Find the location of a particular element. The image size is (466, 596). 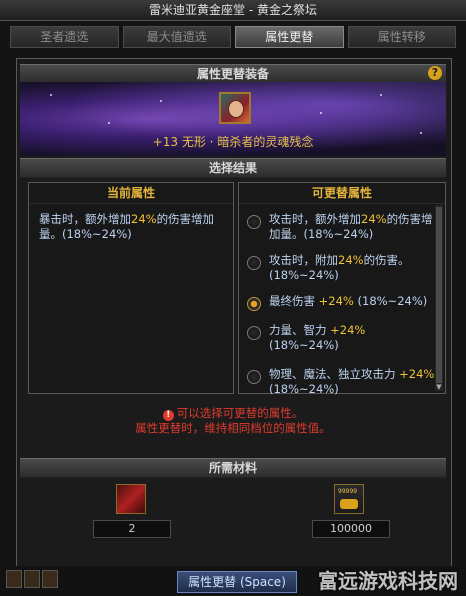

materials-section-title: 所需材料 is located at coordinates (232, 468).